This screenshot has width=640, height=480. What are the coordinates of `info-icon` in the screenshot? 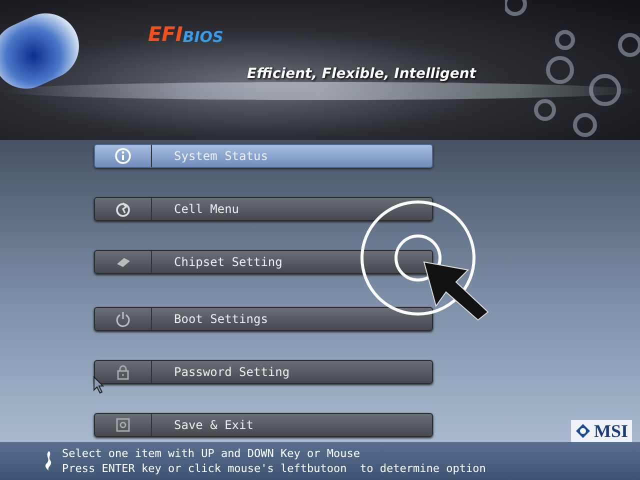 It's located at (123, 156).